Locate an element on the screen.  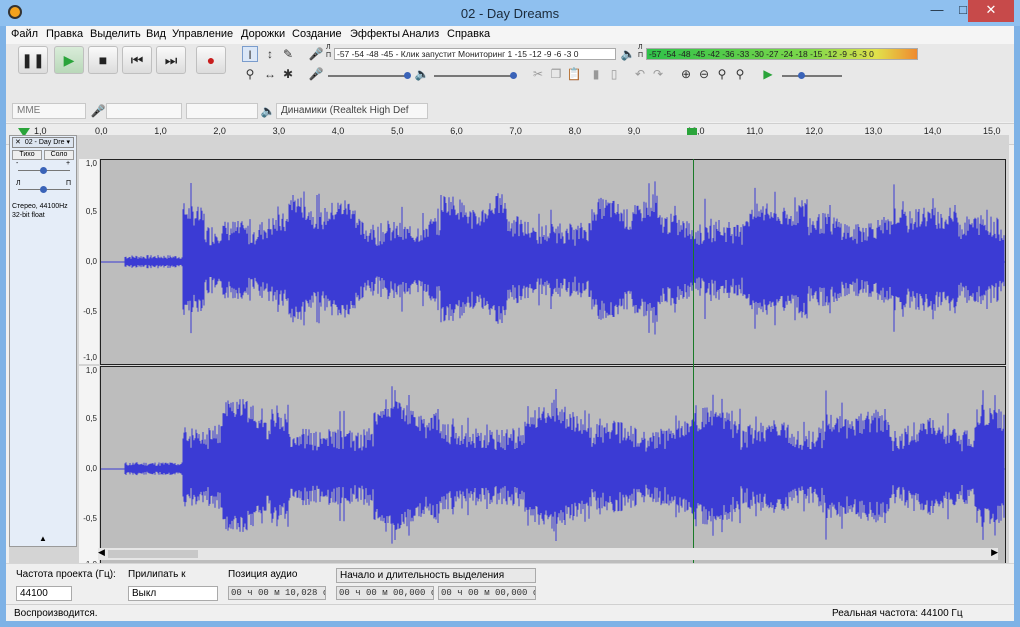
skip-end-icon: ⏭ is located at coordinates (171, 59).